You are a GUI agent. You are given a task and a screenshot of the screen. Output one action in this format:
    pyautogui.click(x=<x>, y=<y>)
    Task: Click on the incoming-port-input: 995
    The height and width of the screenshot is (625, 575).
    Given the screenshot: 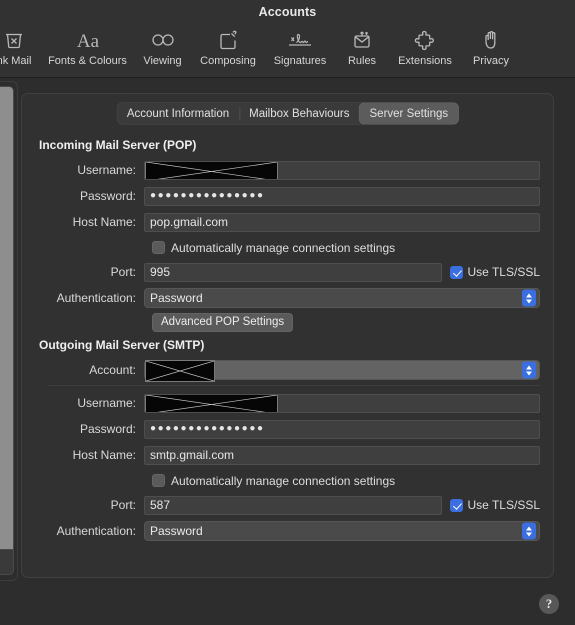 What is the action you would take?
    pyautogui.click(x=293, y=272)
    